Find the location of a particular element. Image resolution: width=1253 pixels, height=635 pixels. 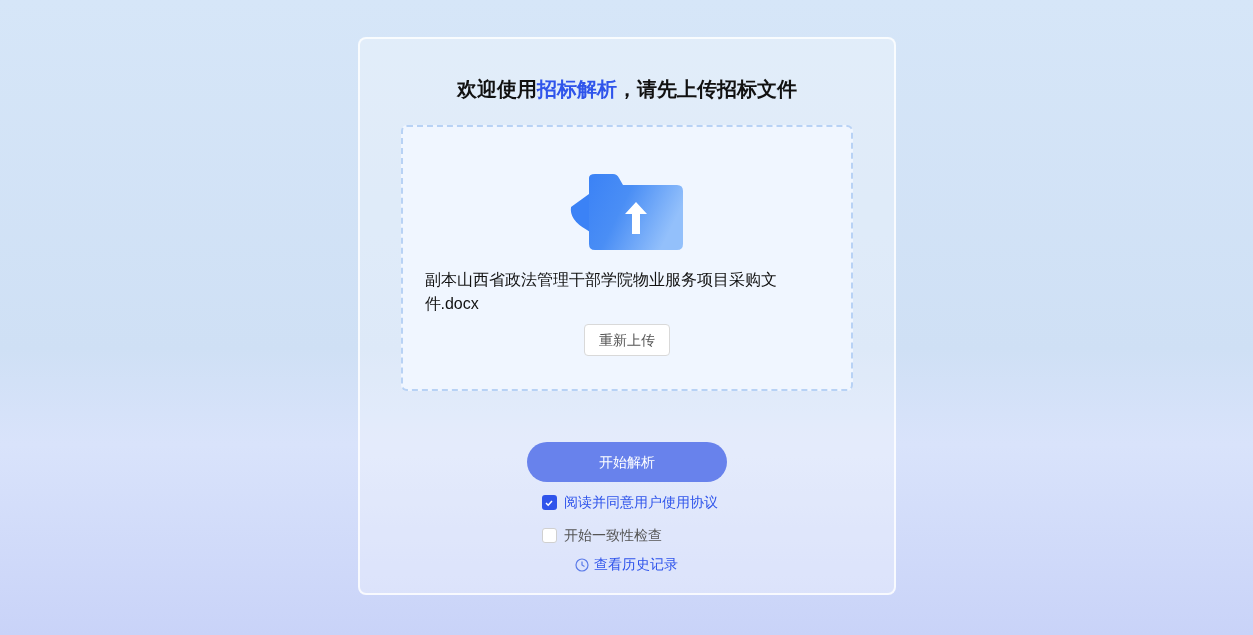

history-link: 查看历史记录 is located at coordinates (636, 564).